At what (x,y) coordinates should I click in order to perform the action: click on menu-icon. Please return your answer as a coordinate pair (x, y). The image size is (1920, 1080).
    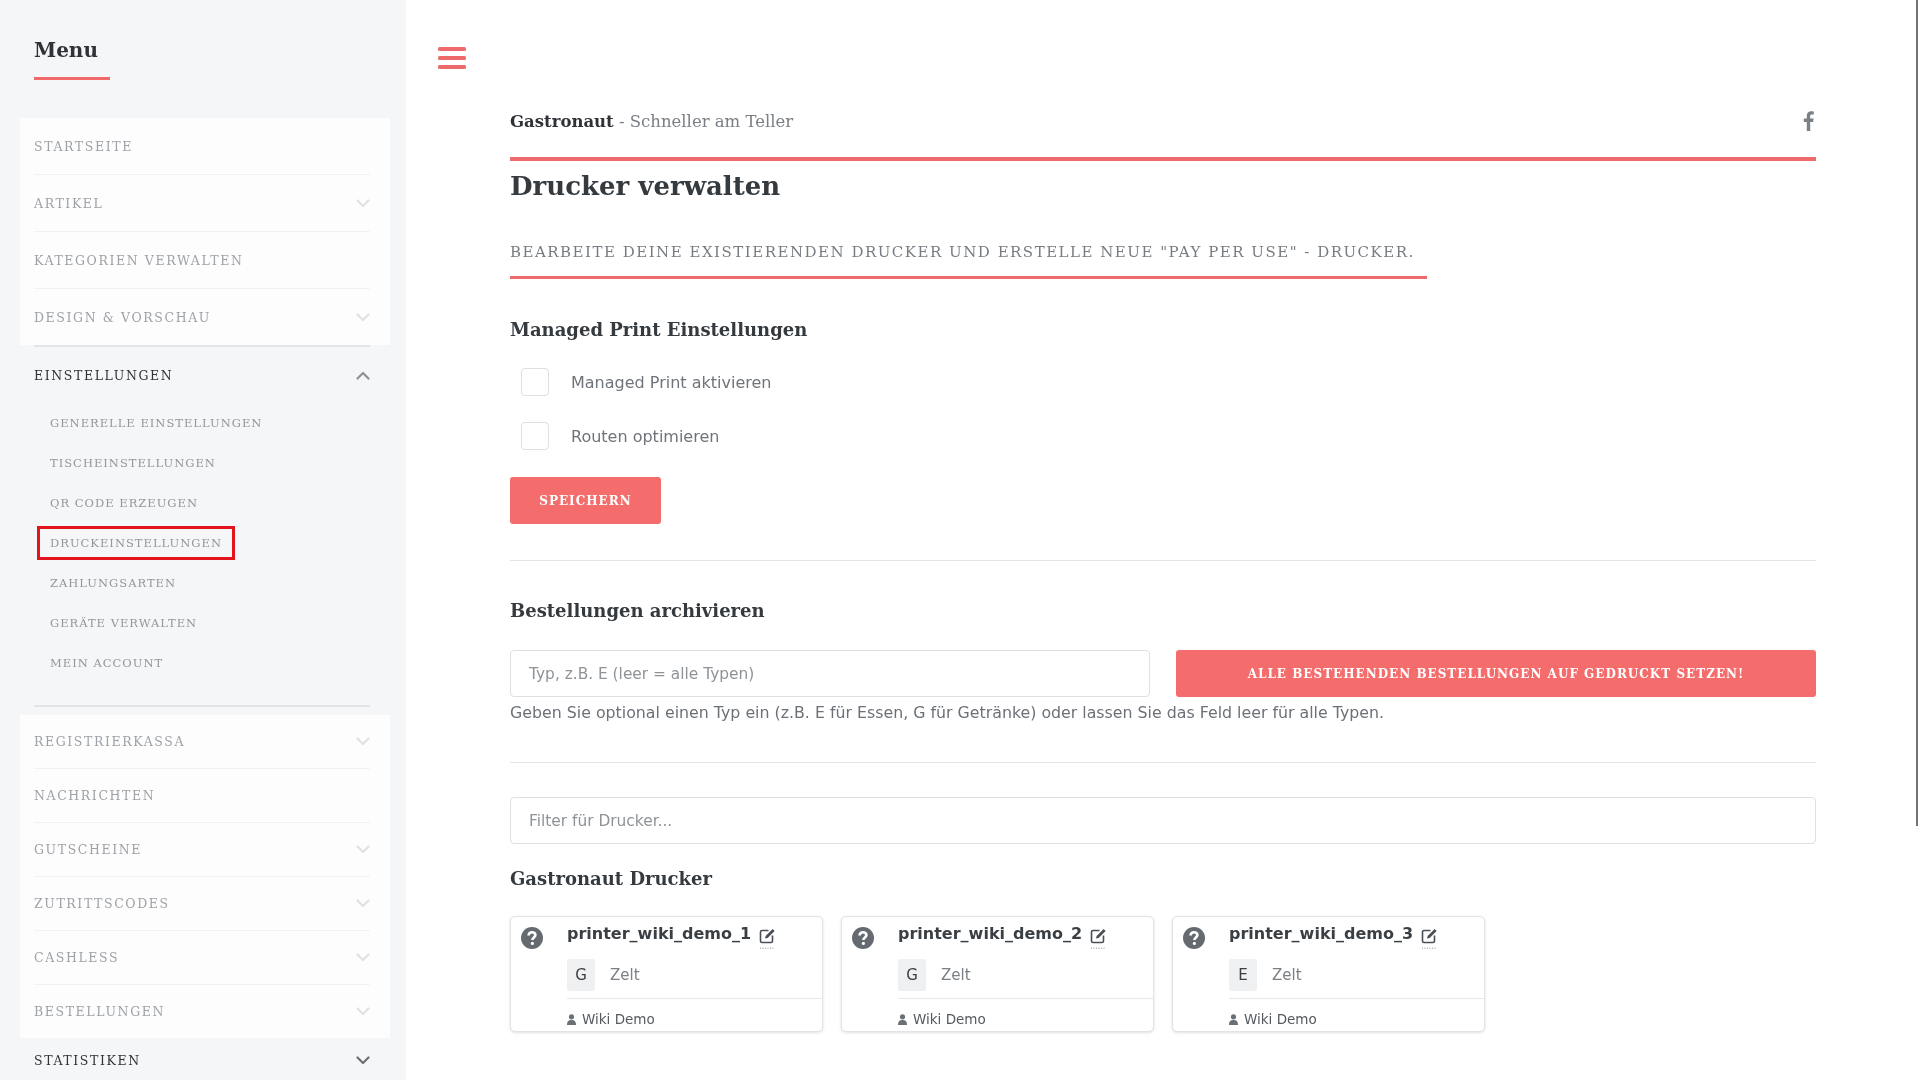
    Looking at the image, I should click on (452, 58).